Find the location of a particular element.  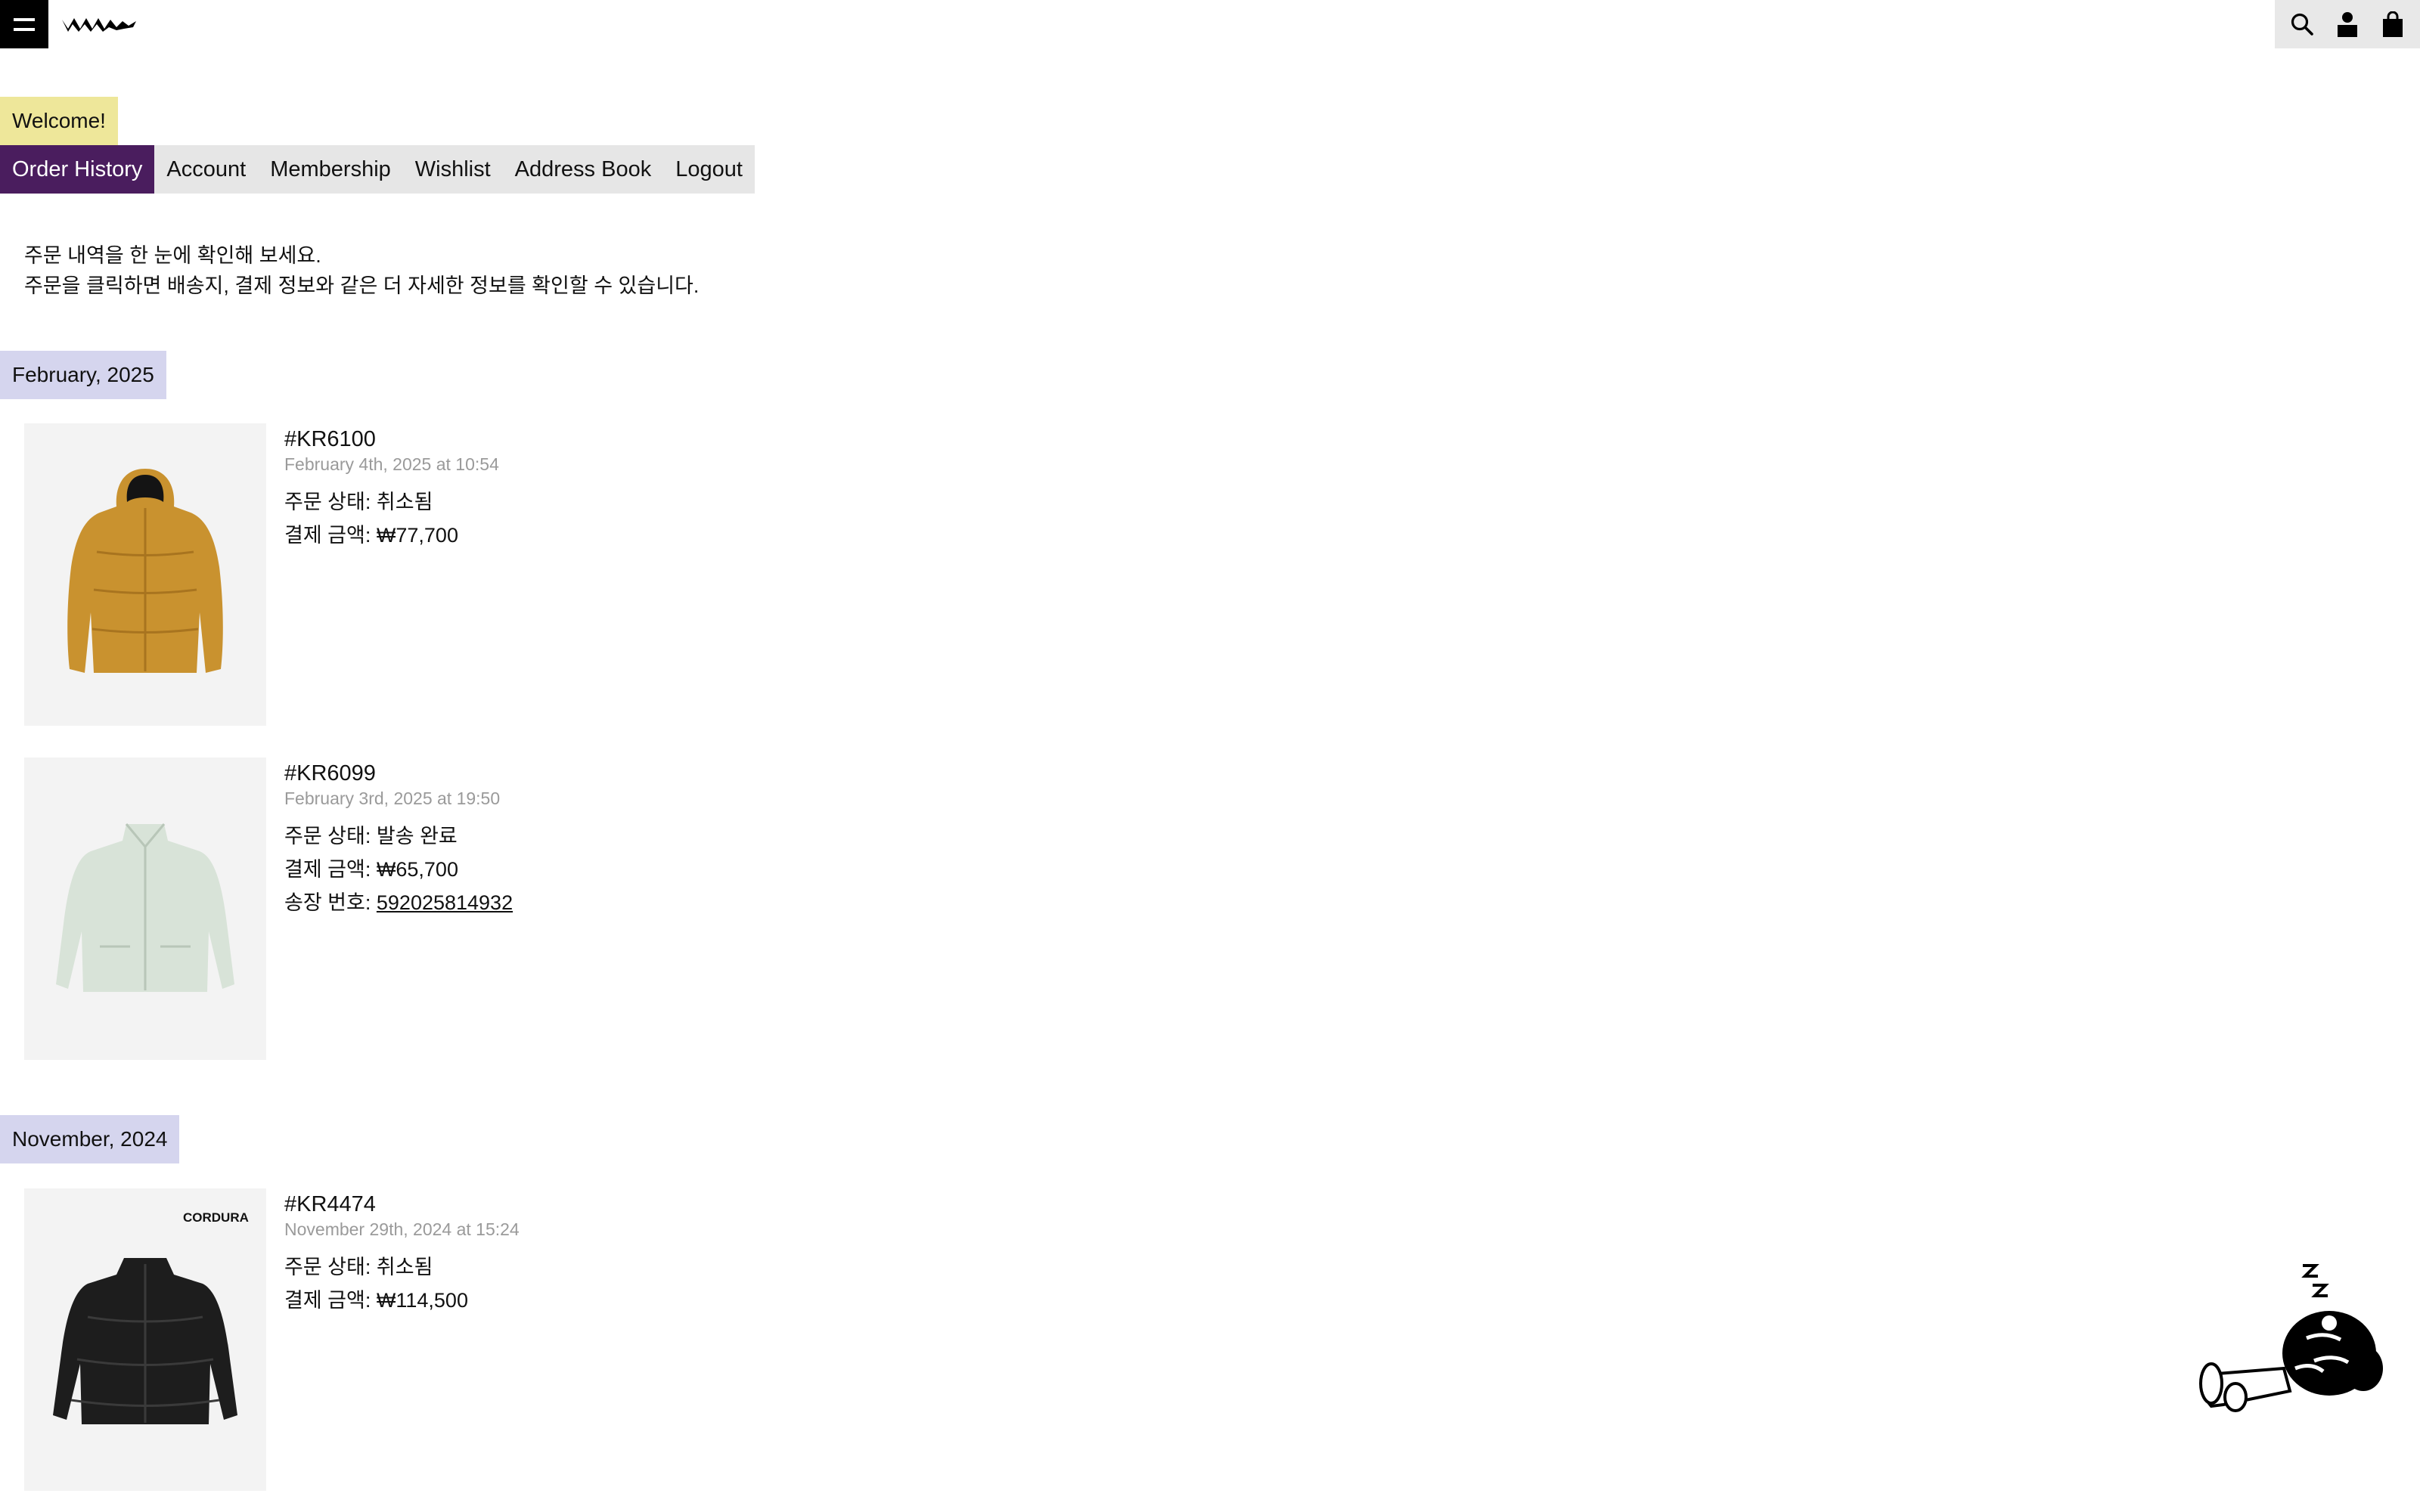

header-tools is located at coordinates (2347, 24).